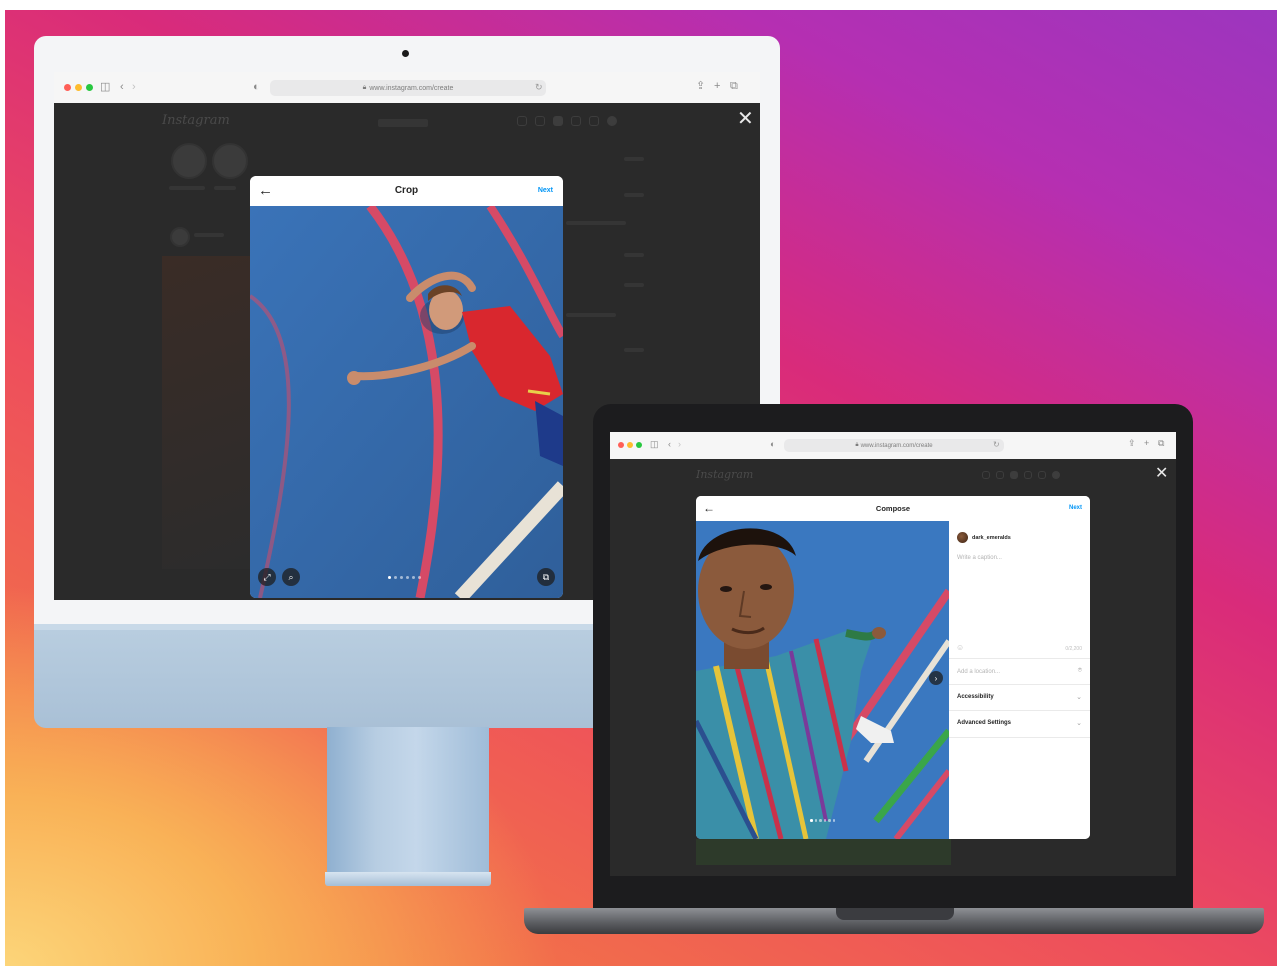  I want to click on portrait-photo, so click(822, 680).